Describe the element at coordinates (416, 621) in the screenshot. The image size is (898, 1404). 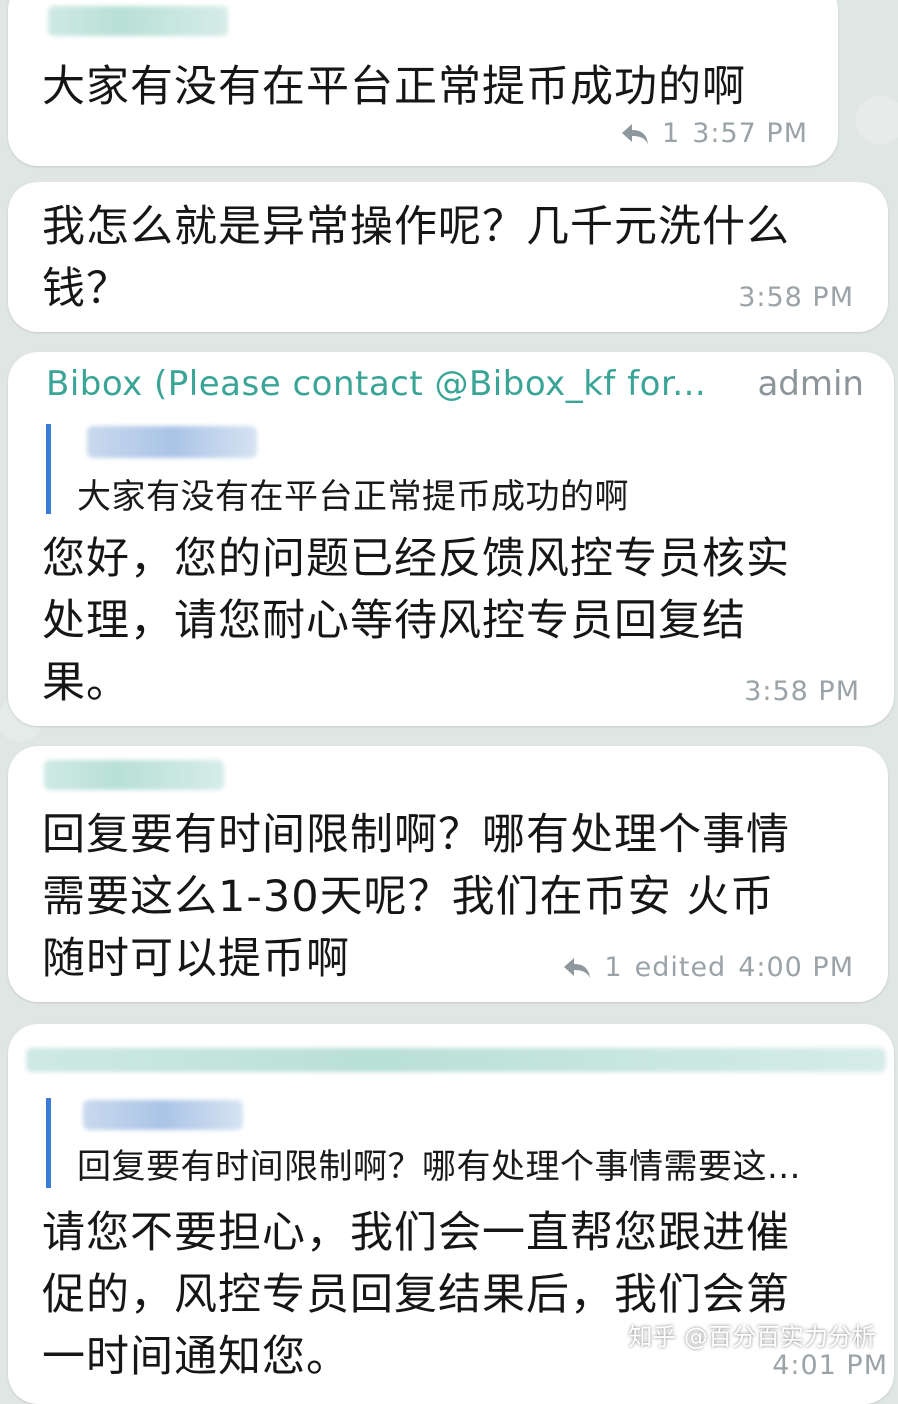
I see `message-text: 您好，您的问题已经反馈风控专员核实 处理，请您耐心等待风控专员回复结 果。` at that location.